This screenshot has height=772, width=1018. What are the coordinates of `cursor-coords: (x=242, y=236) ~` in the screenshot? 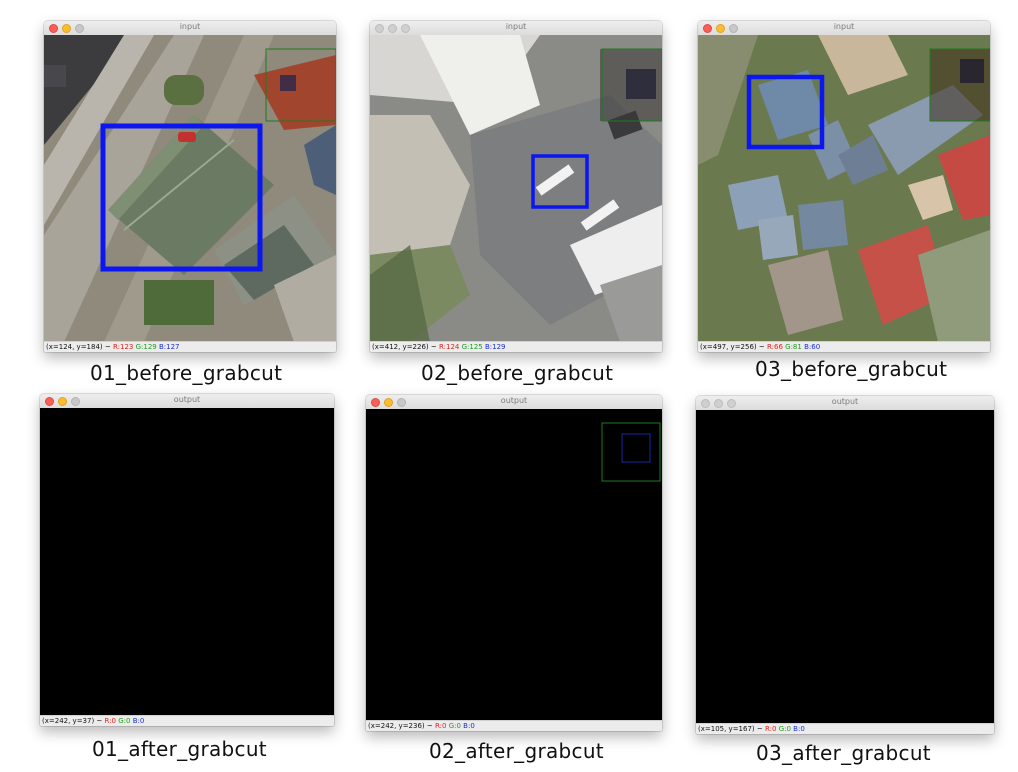 It's located at (400, 726).